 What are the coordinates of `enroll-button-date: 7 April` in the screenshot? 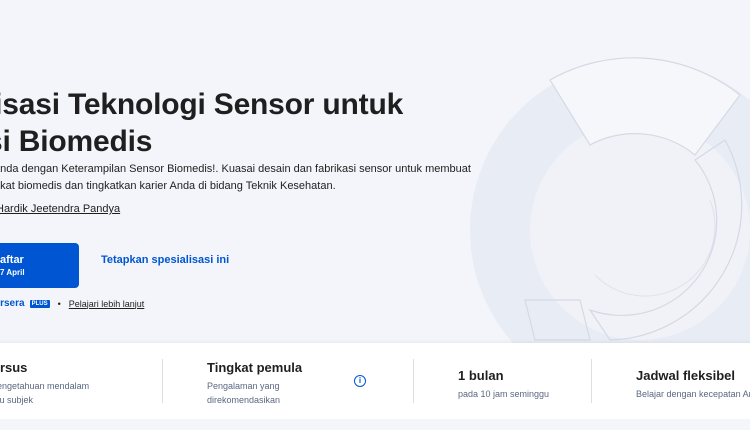 It's located at (12, 272).